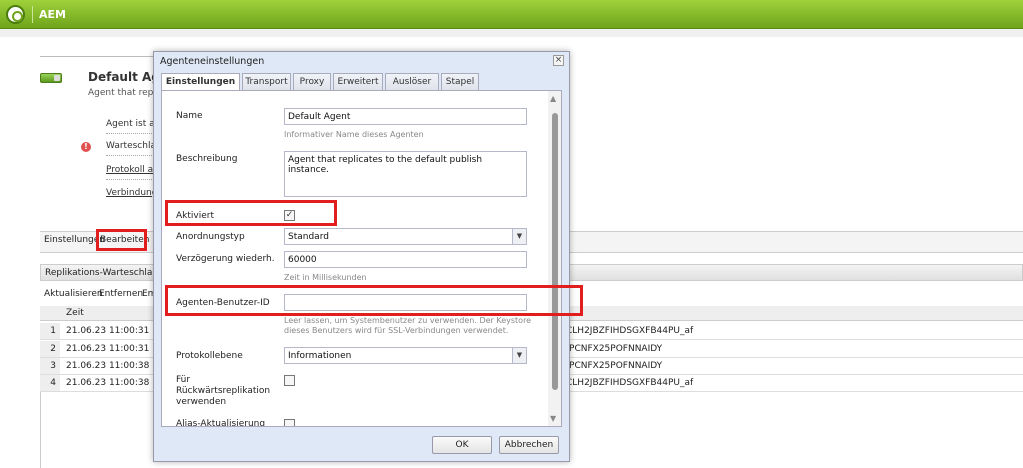 This screenshot has height=468, width=1023. I want to click on scroll-thumb, so click(555, 251).